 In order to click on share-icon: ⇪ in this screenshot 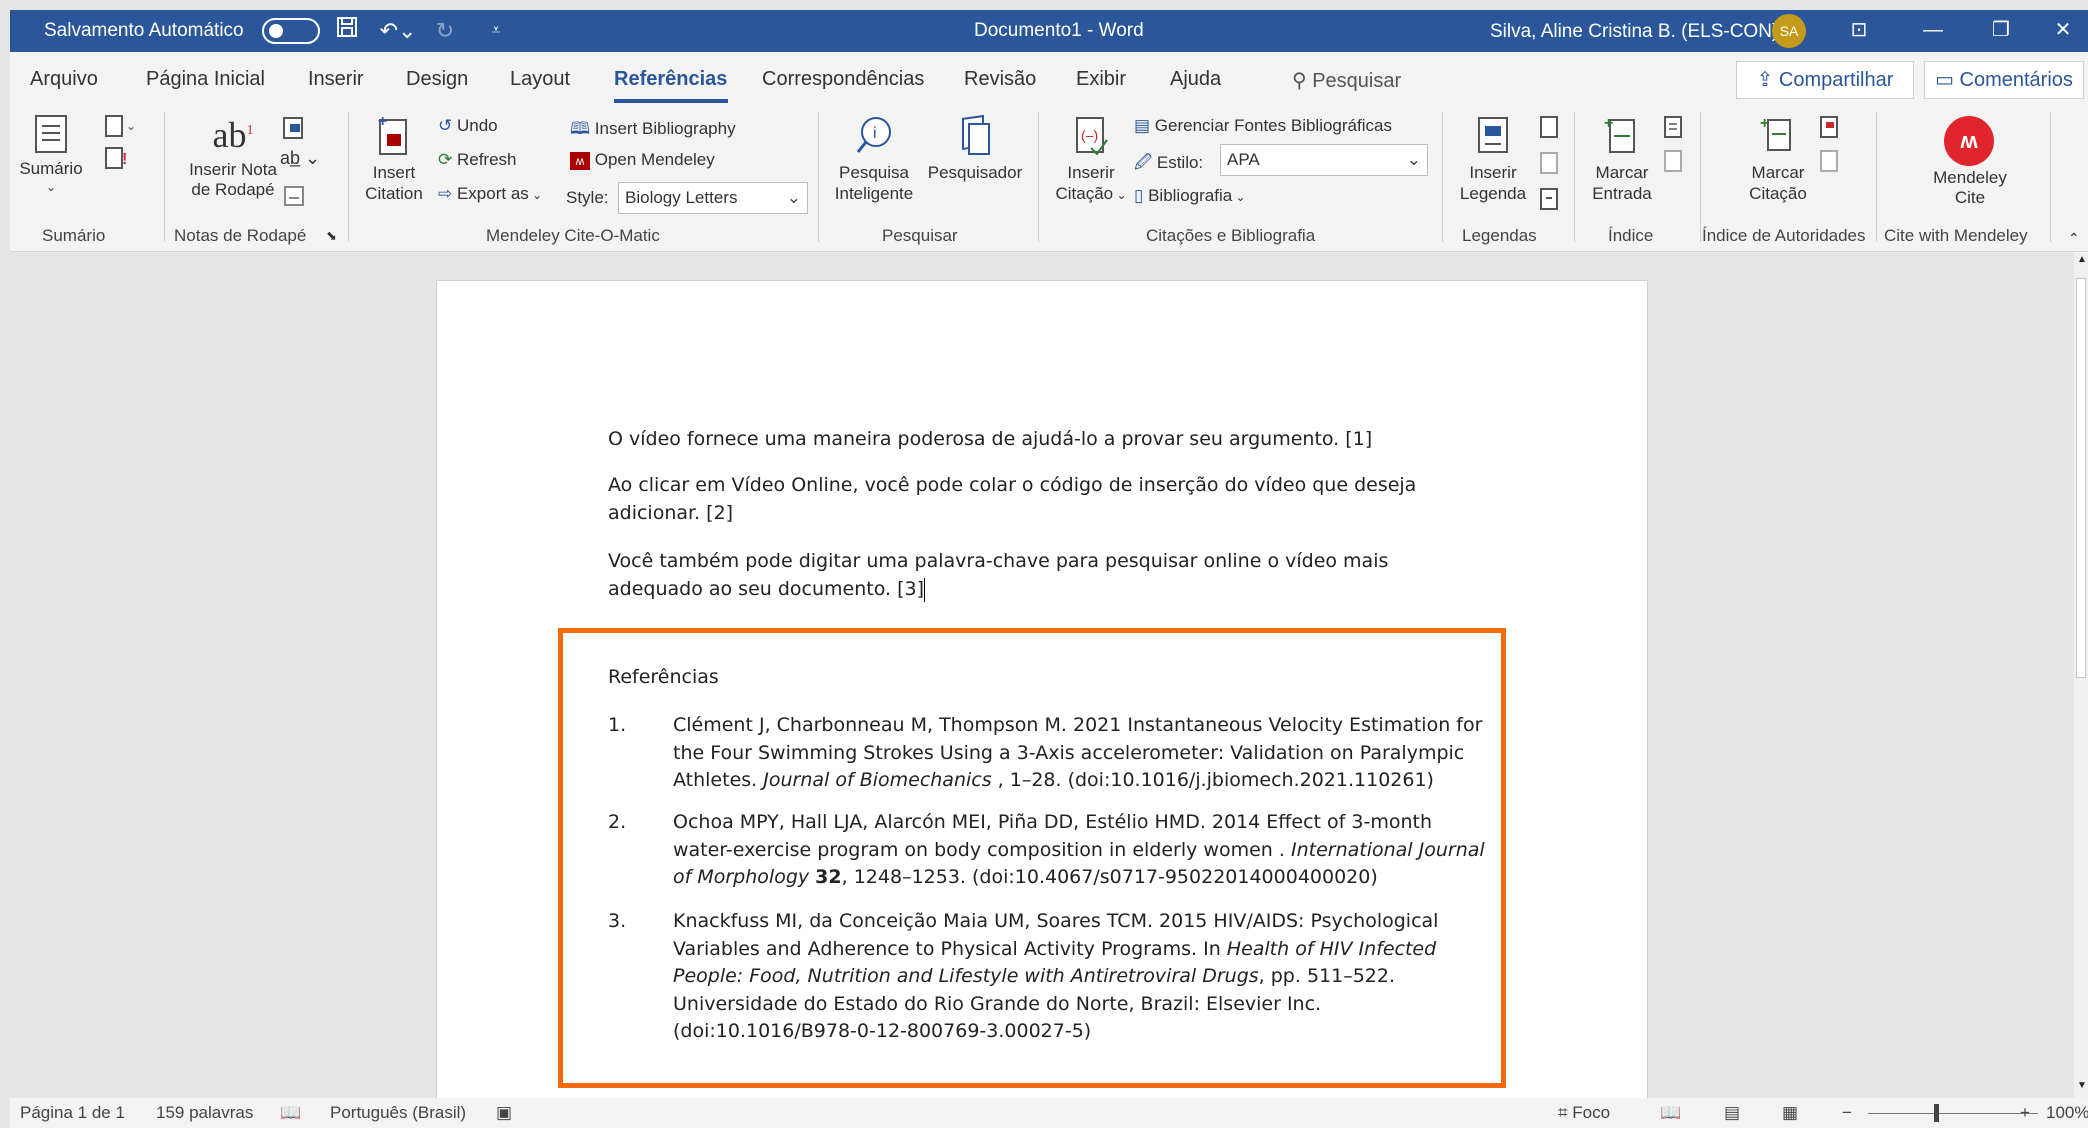, I will do `click(1767, 80)`.